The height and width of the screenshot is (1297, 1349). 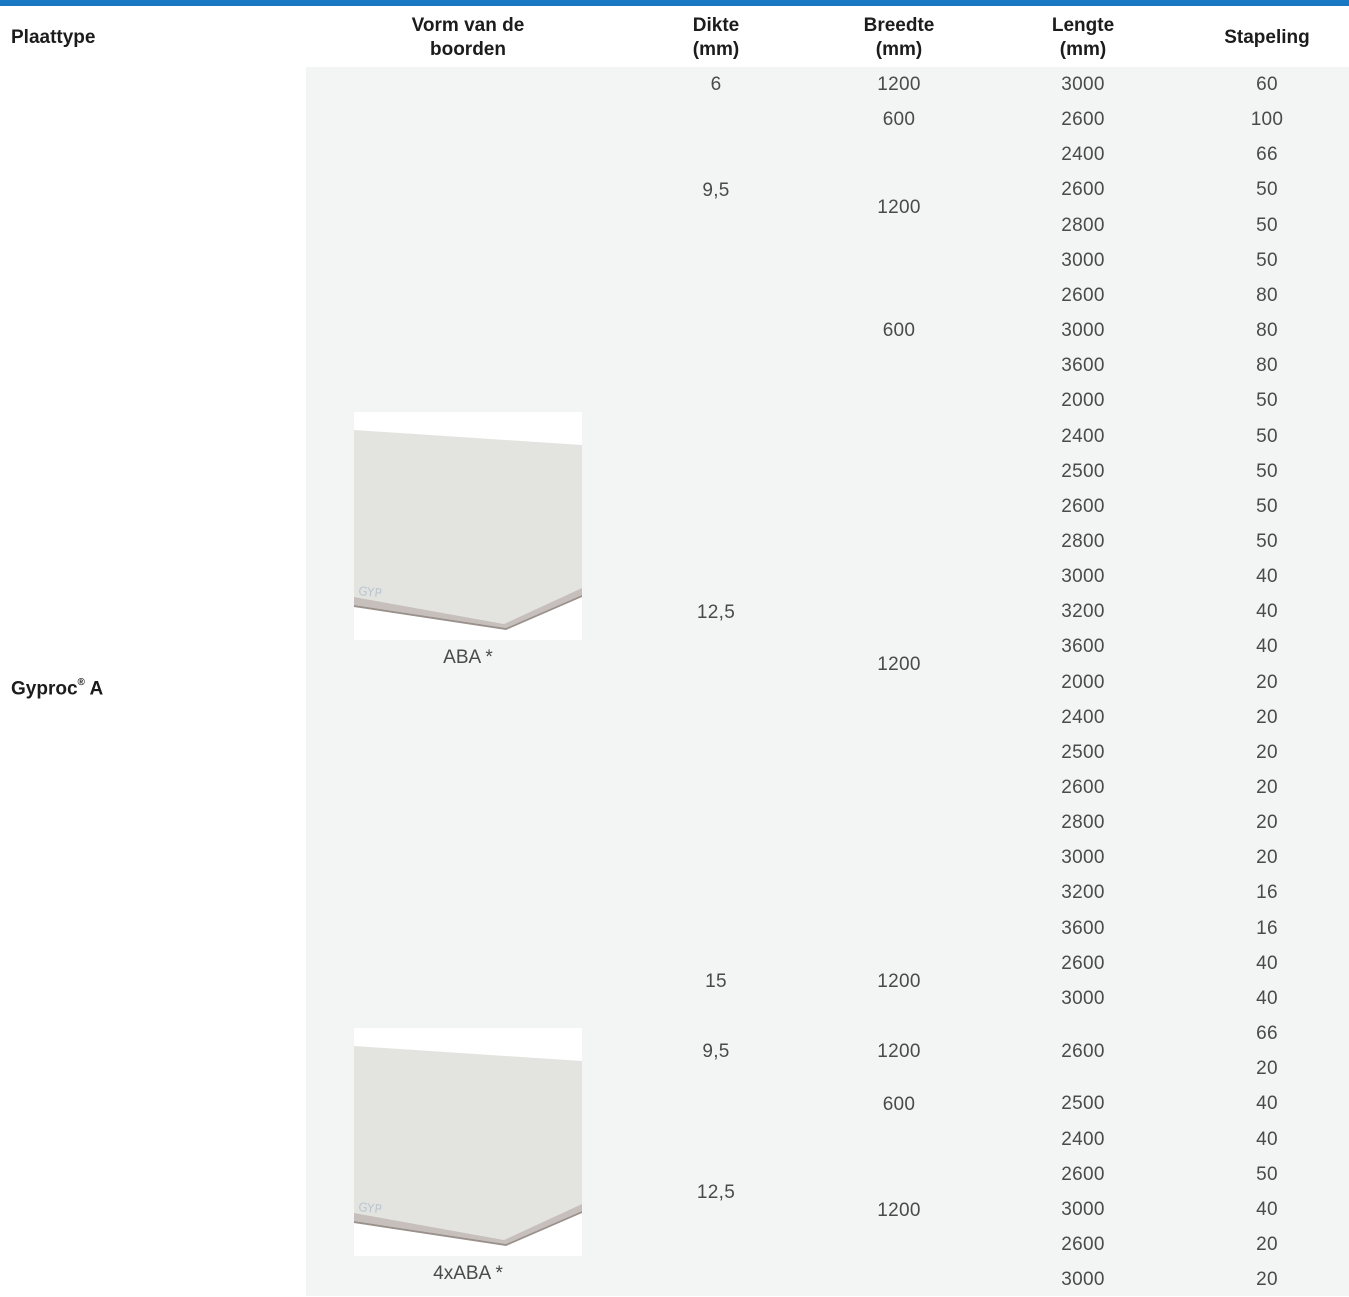 I want to click on stapeling-cell: 60, so click(x=1267, y=84).